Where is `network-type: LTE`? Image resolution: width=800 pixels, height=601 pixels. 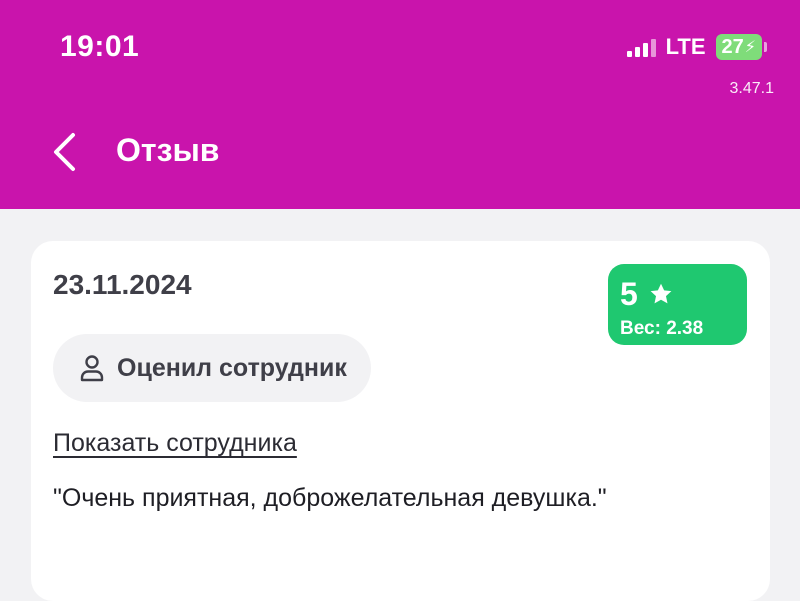
network-type: LTE is located at coordinates (685, 46).